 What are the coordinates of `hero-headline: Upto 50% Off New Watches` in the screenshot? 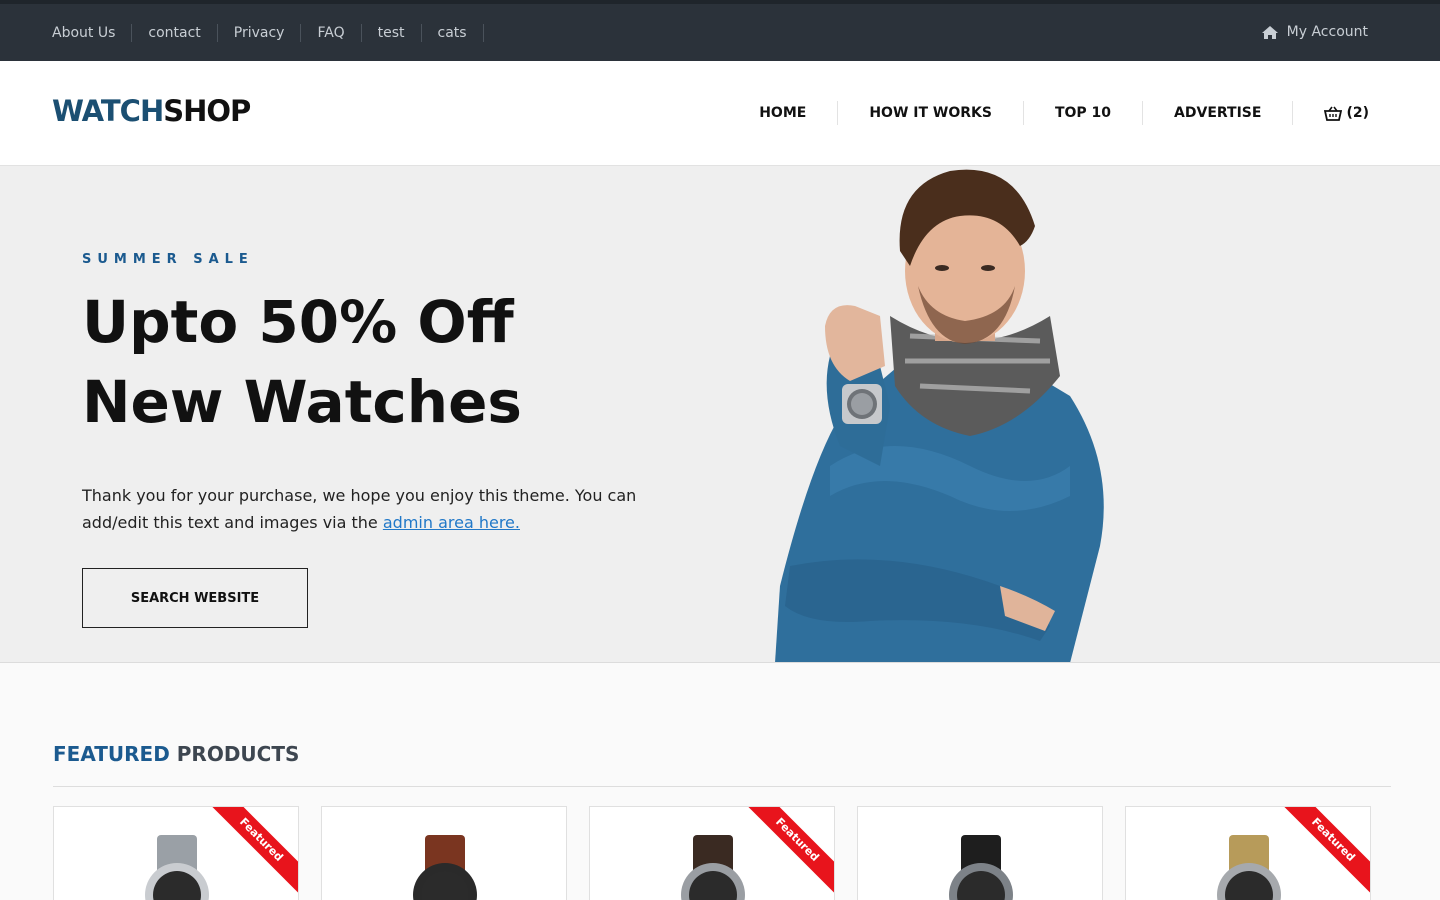 It's located at (302, 362).